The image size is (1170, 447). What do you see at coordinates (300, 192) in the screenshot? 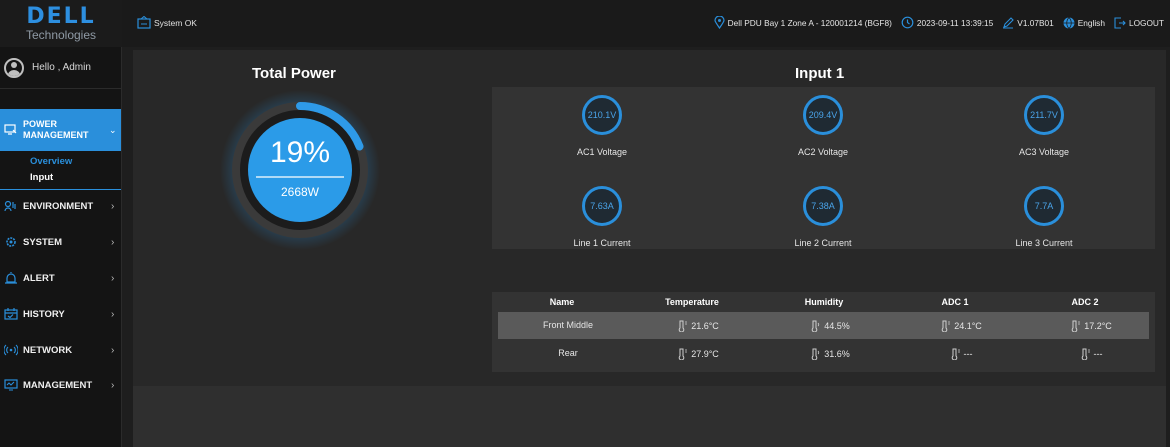
I see `total-power-watts: 2668W` at bounding box center [300, 192].